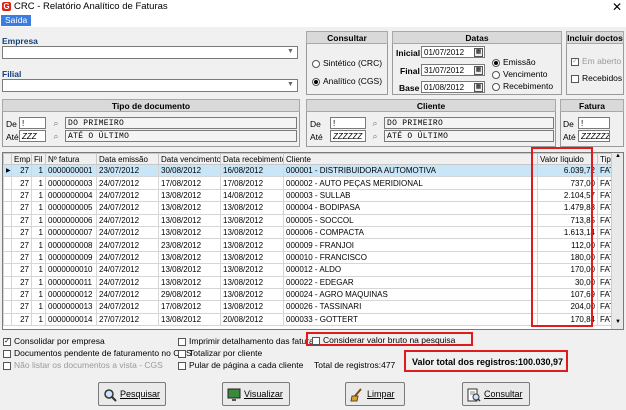 The height and width of the screenshot is (410, 626). Describe the element at coordinates (596, 78) in the screenshot. I see `check-recebidos: Recebidos` at that location.